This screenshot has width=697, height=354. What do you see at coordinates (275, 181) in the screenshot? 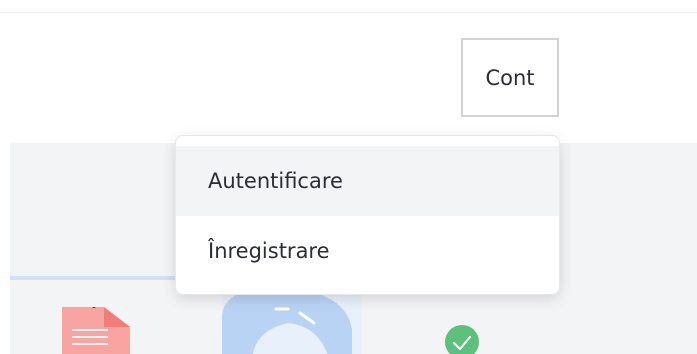
I see `menu-item-login-label: Autentificare` at bounding box center [275, 181].